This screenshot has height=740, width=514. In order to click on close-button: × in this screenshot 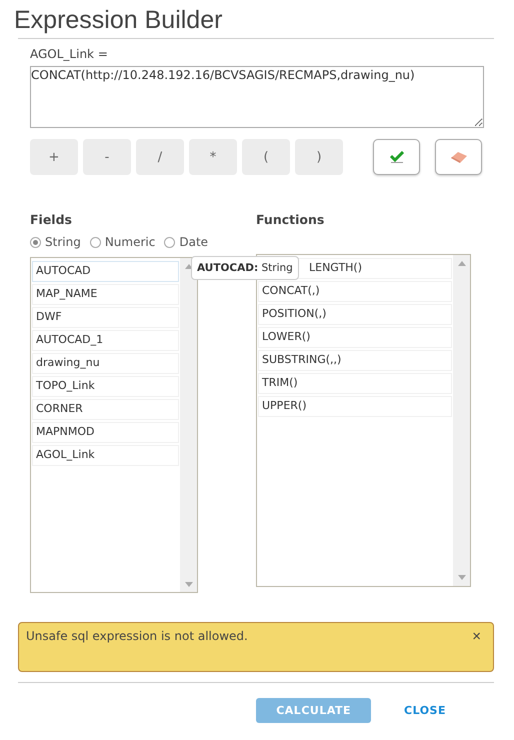, I will do `click(476, 637)`.